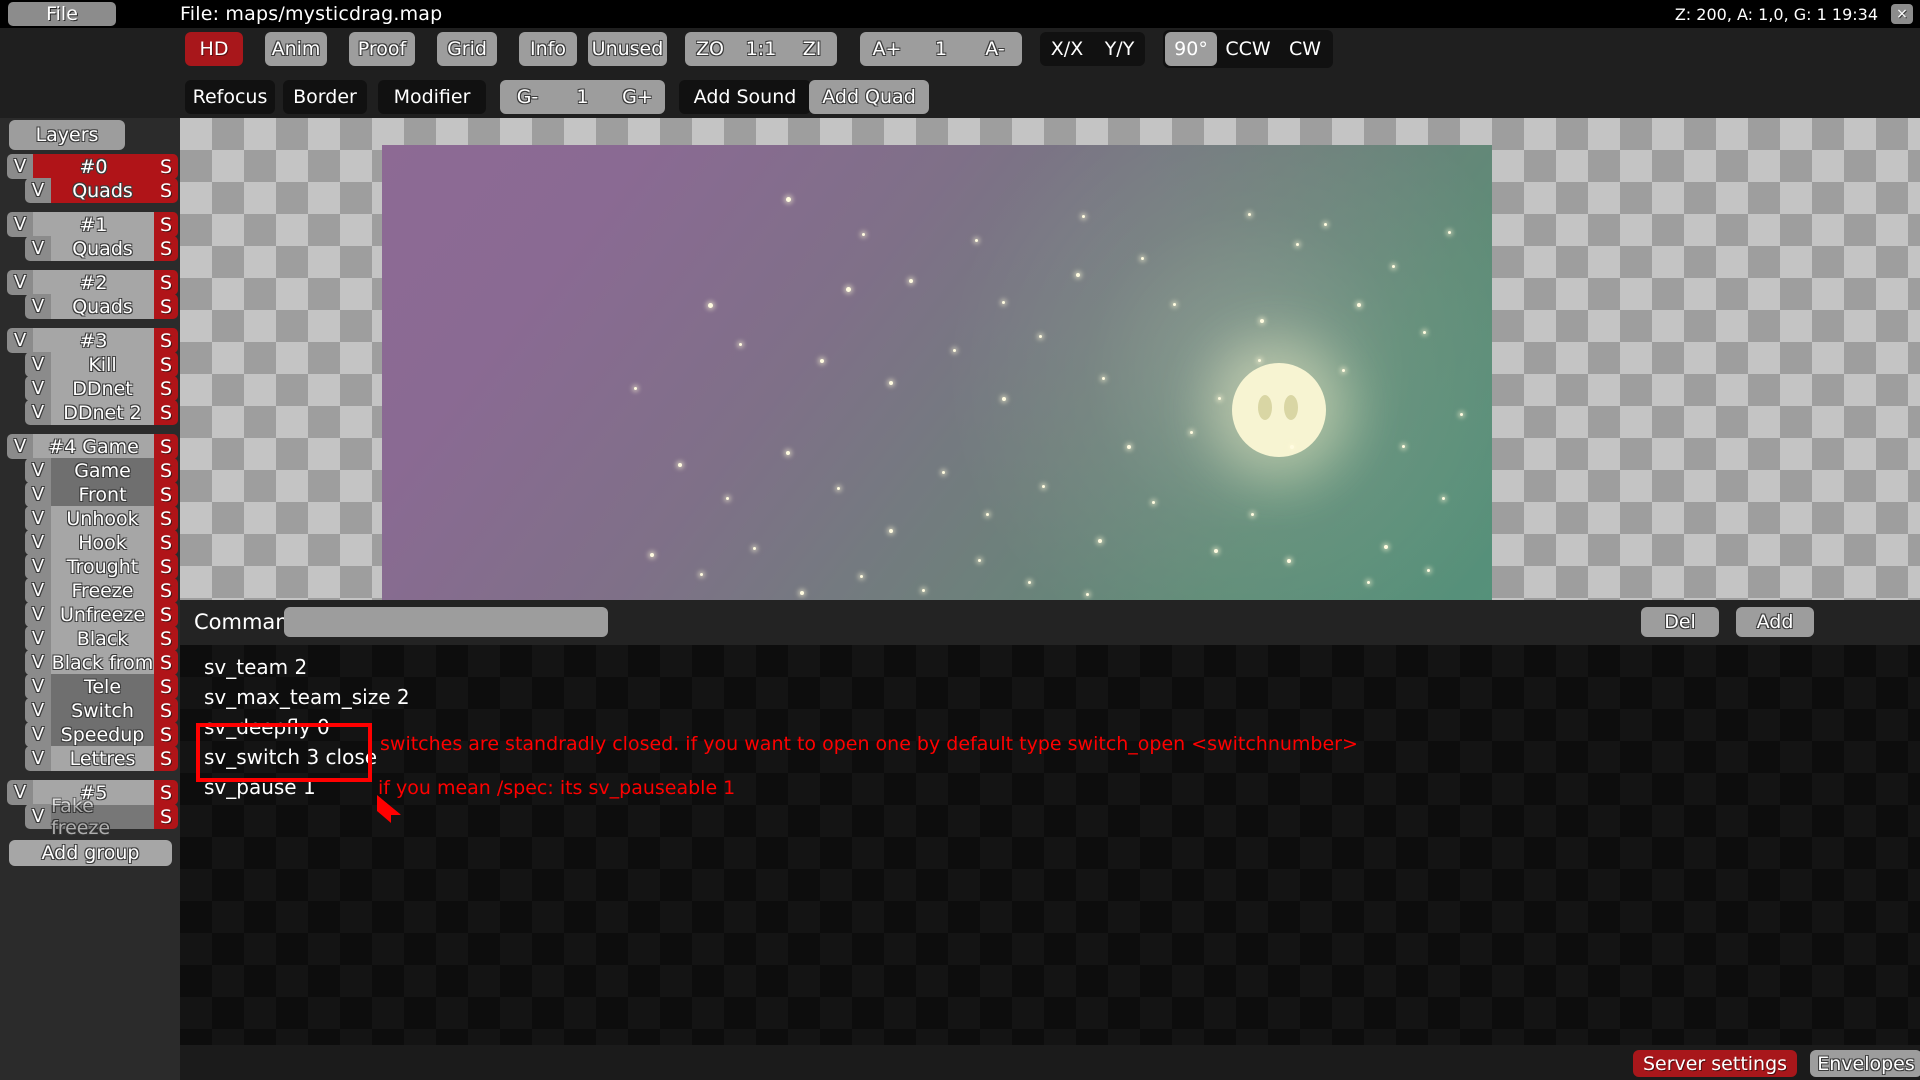 This screenshot has height=1080, width=1920. Describe the element at coordinates (432, 97) in the screenshot. I see `modifier-button: Modifier` at that location.